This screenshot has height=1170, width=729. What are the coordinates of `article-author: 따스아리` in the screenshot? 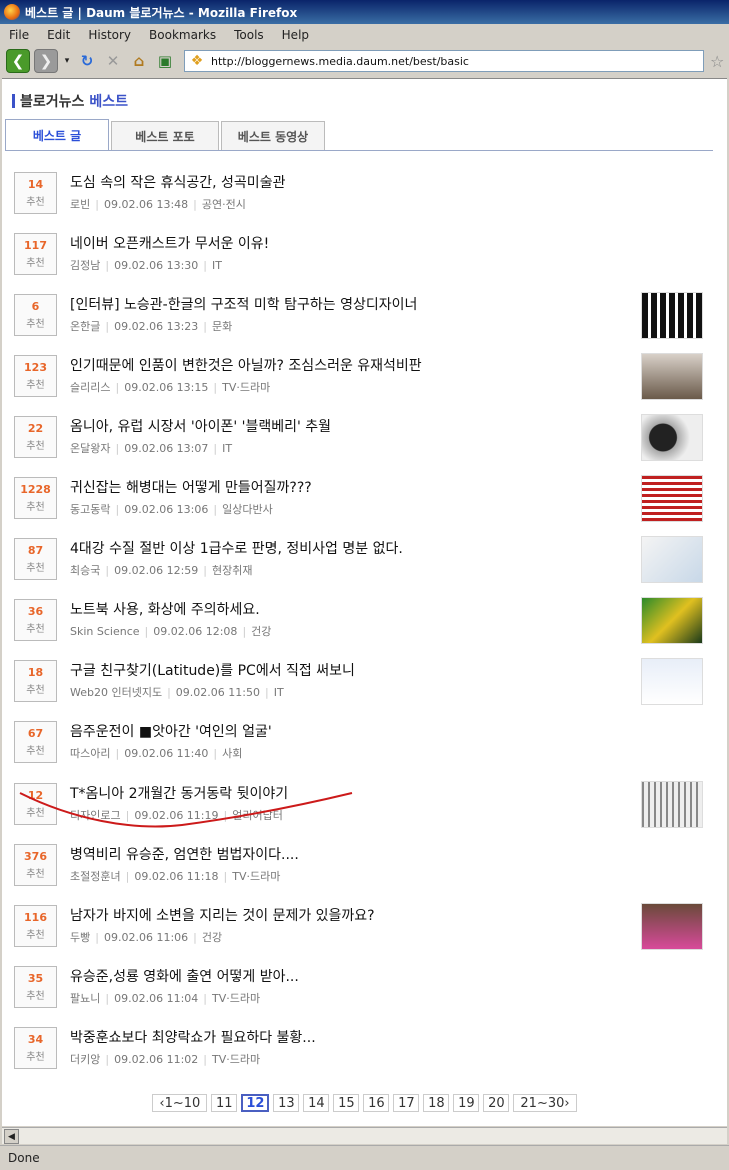 It's located at (90, 753).